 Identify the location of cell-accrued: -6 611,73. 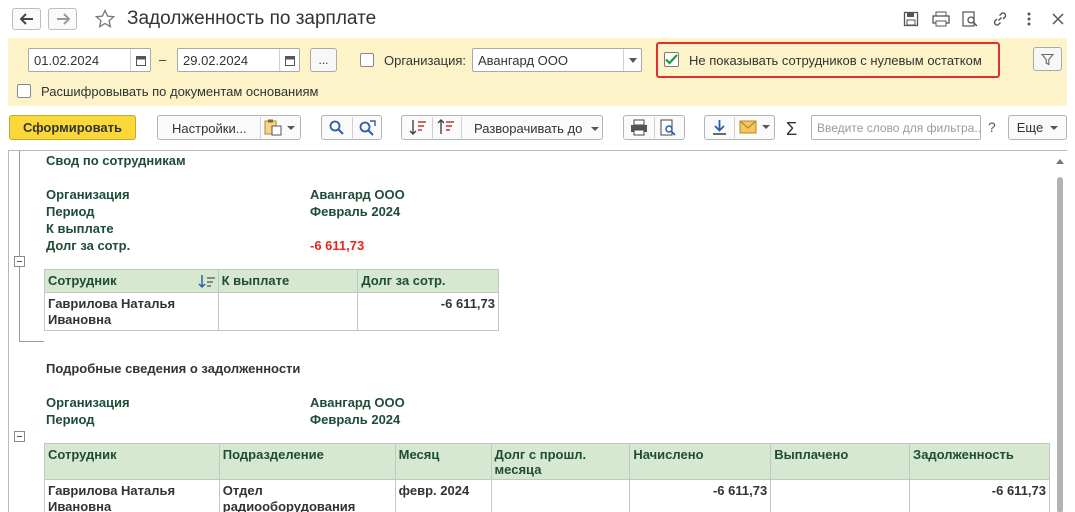
(700, 495).